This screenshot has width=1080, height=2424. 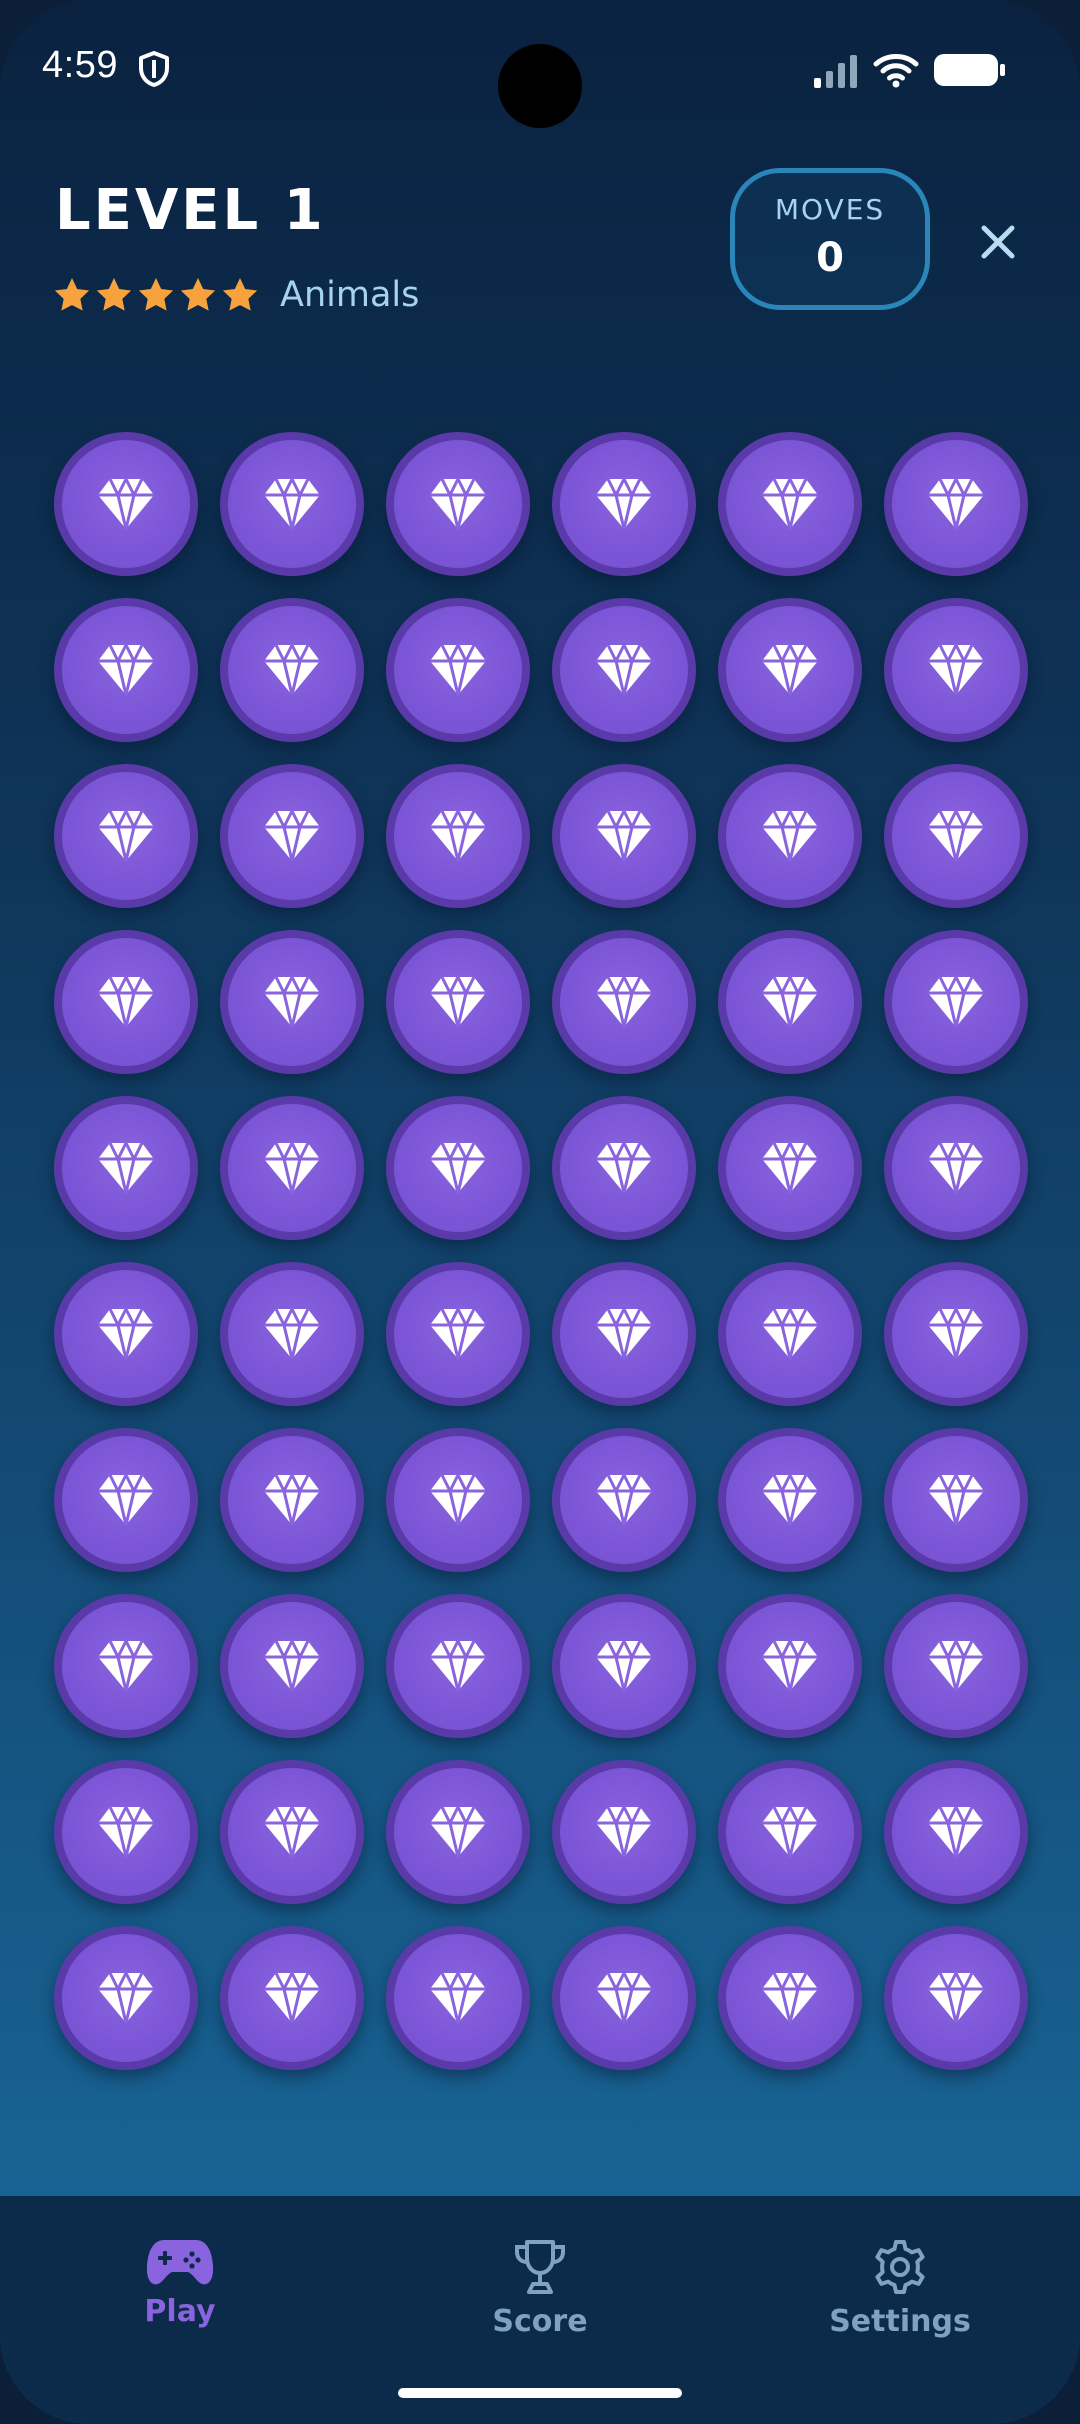 I want to click on card-tile-r1-c6, so click(x=956, y=504).